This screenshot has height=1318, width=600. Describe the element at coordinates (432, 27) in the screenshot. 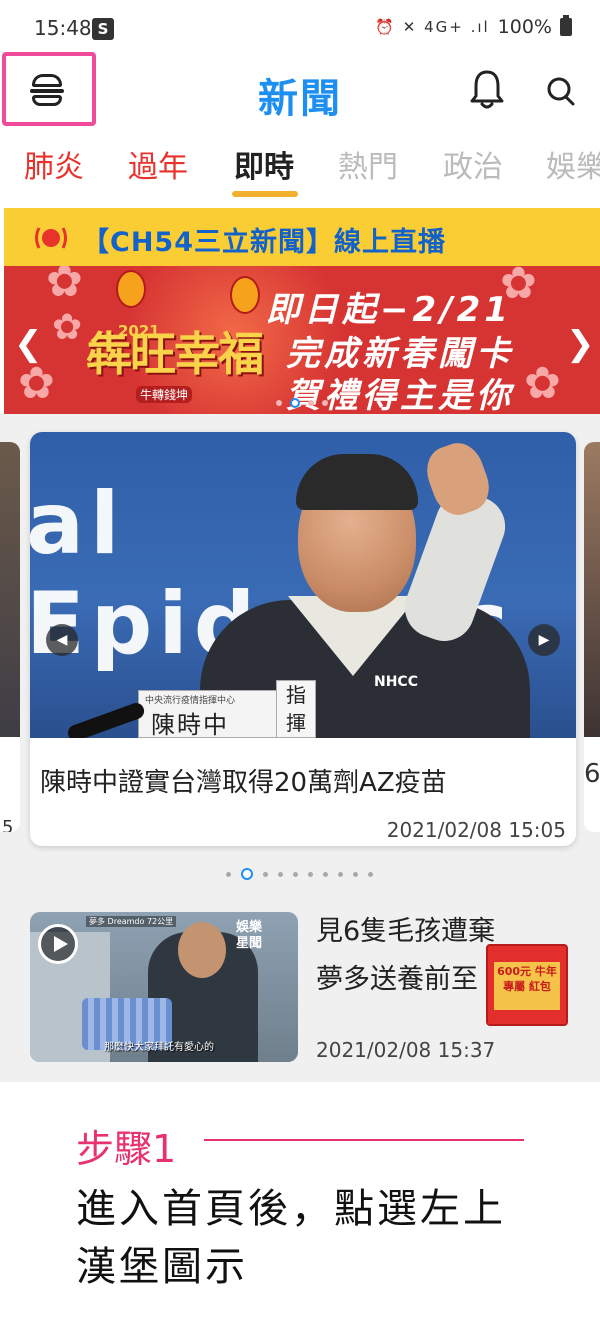

I see `signal-icons: ⏰ ✕ 4G+ .ıl` at that location.